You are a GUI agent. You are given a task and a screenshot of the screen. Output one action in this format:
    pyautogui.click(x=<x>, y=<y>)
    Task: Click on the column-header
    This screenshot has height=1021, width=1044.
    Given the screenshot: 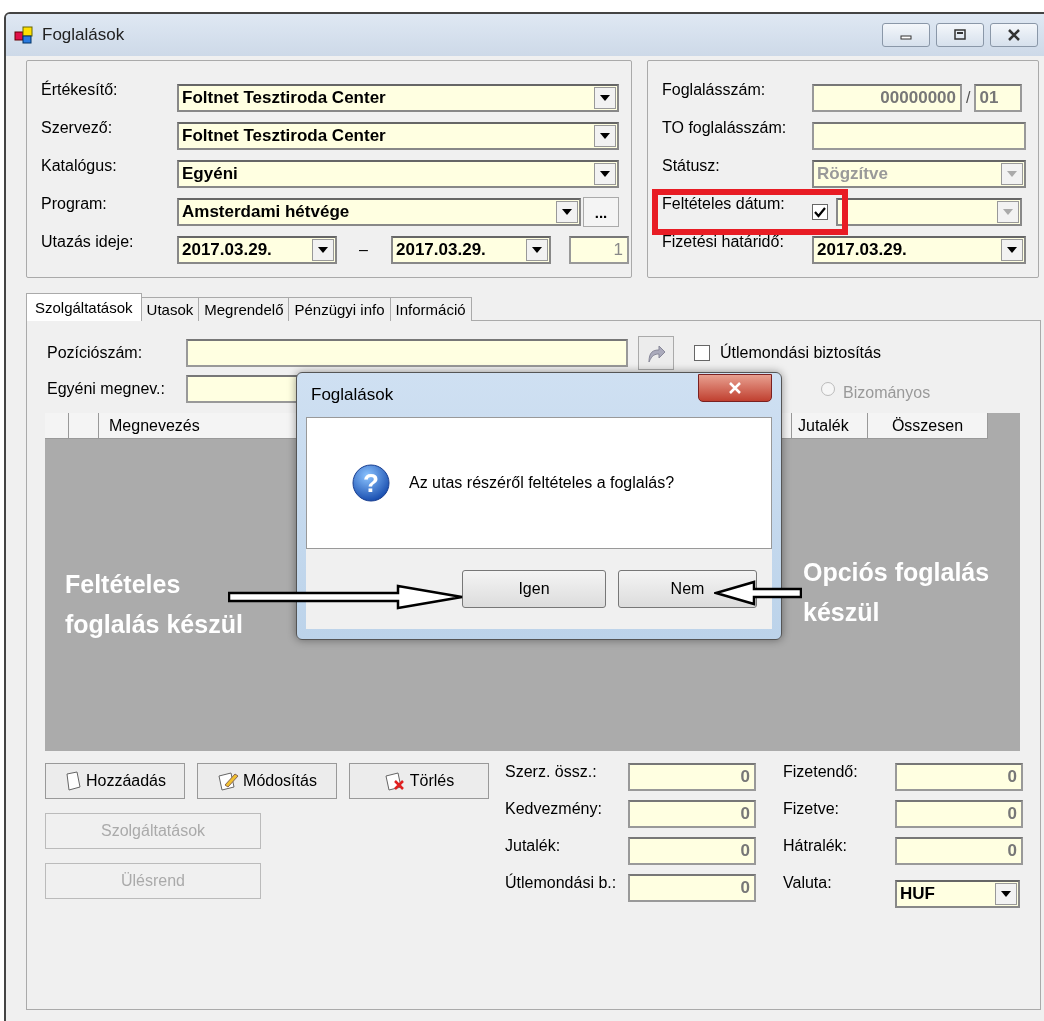 What is the action you would take?
    pyautogui.click(x=84, y=426)
    